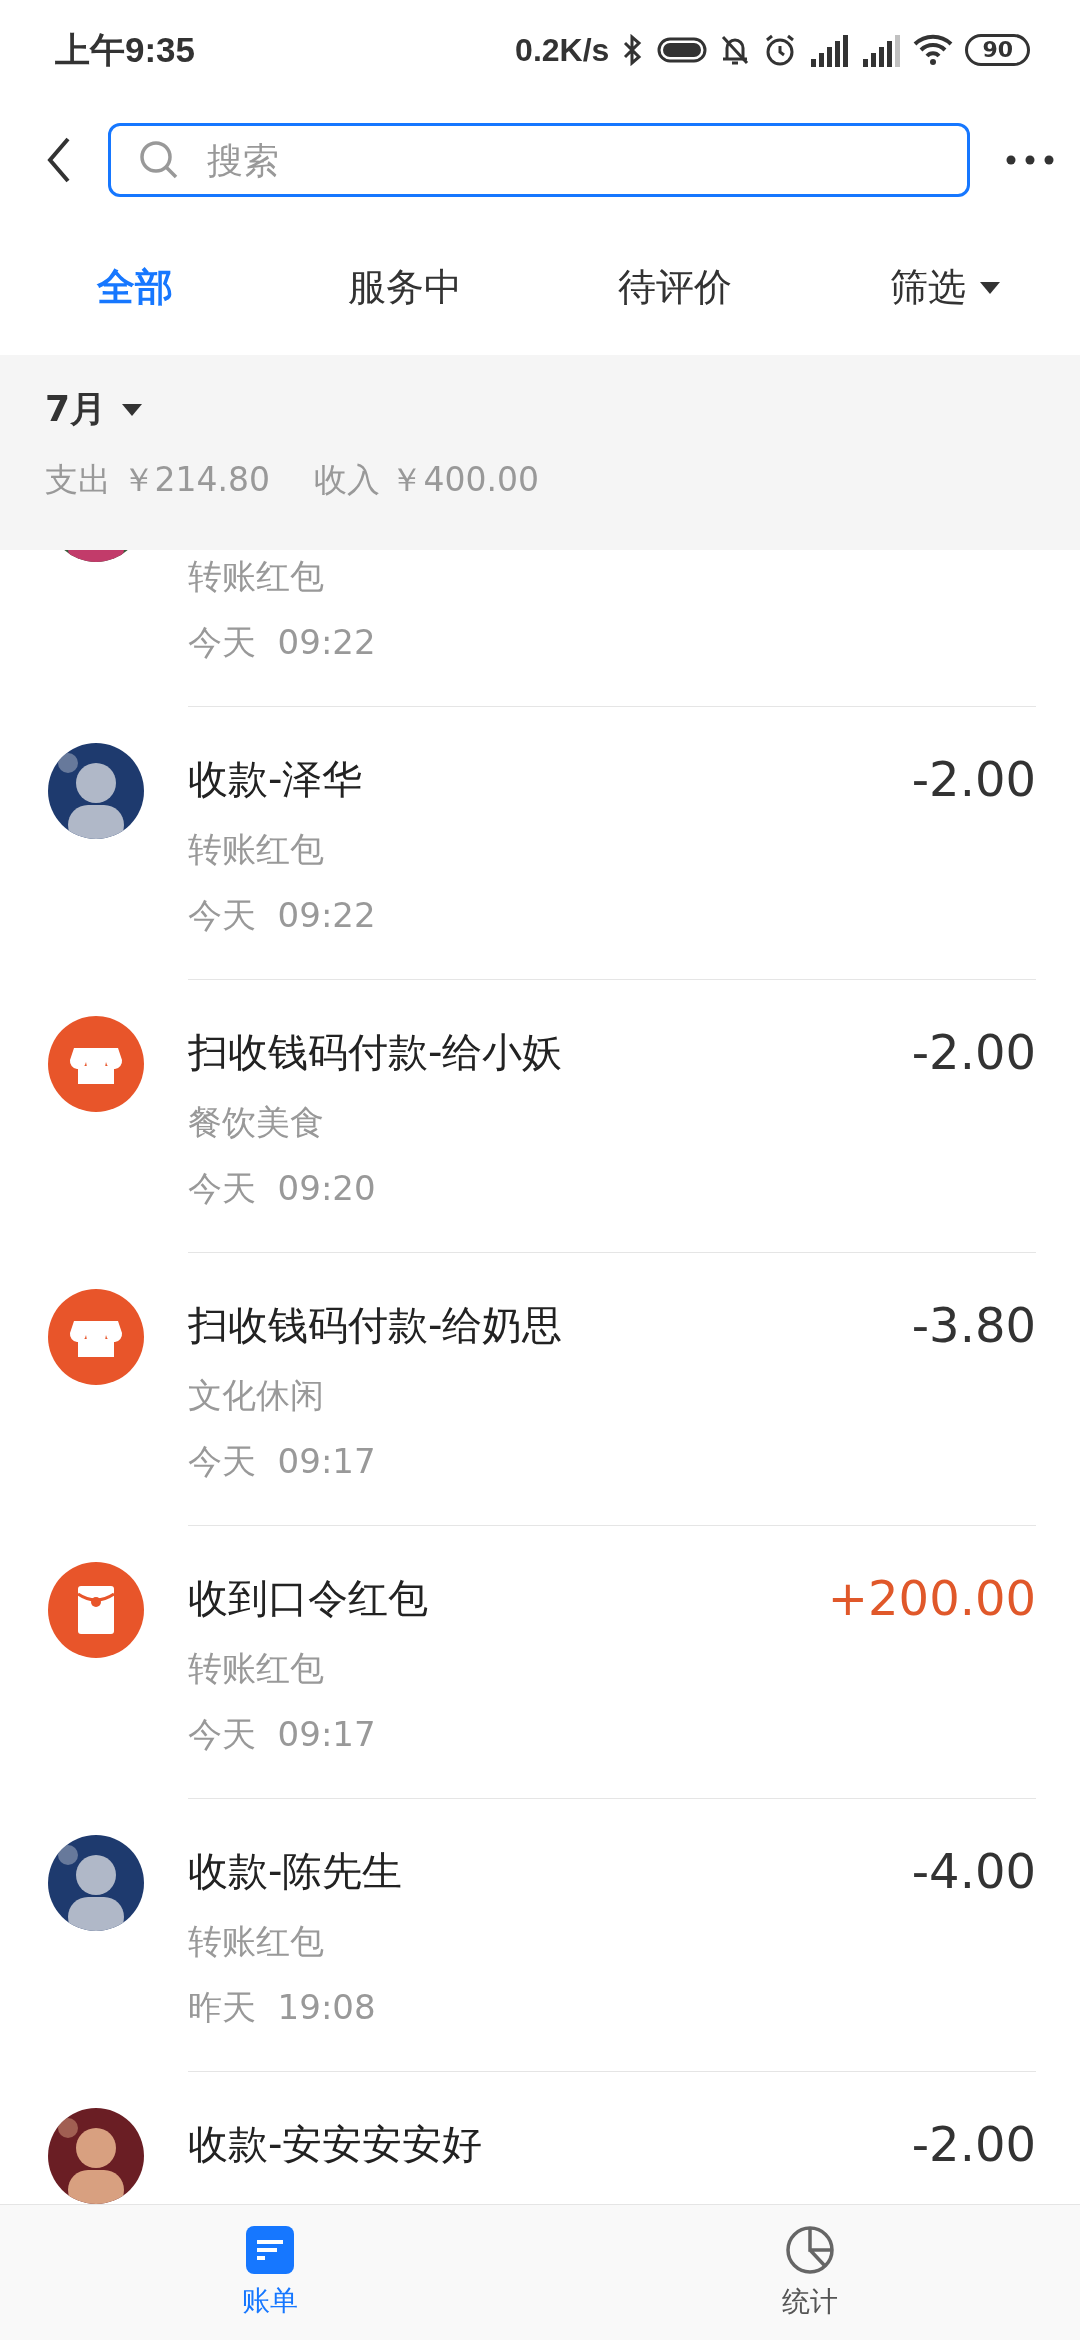 The width and height of the screenshot is (1080, 2340). I want to click on transaction-row: 收款-安安安安好 -2.00, so click(540, 2138).